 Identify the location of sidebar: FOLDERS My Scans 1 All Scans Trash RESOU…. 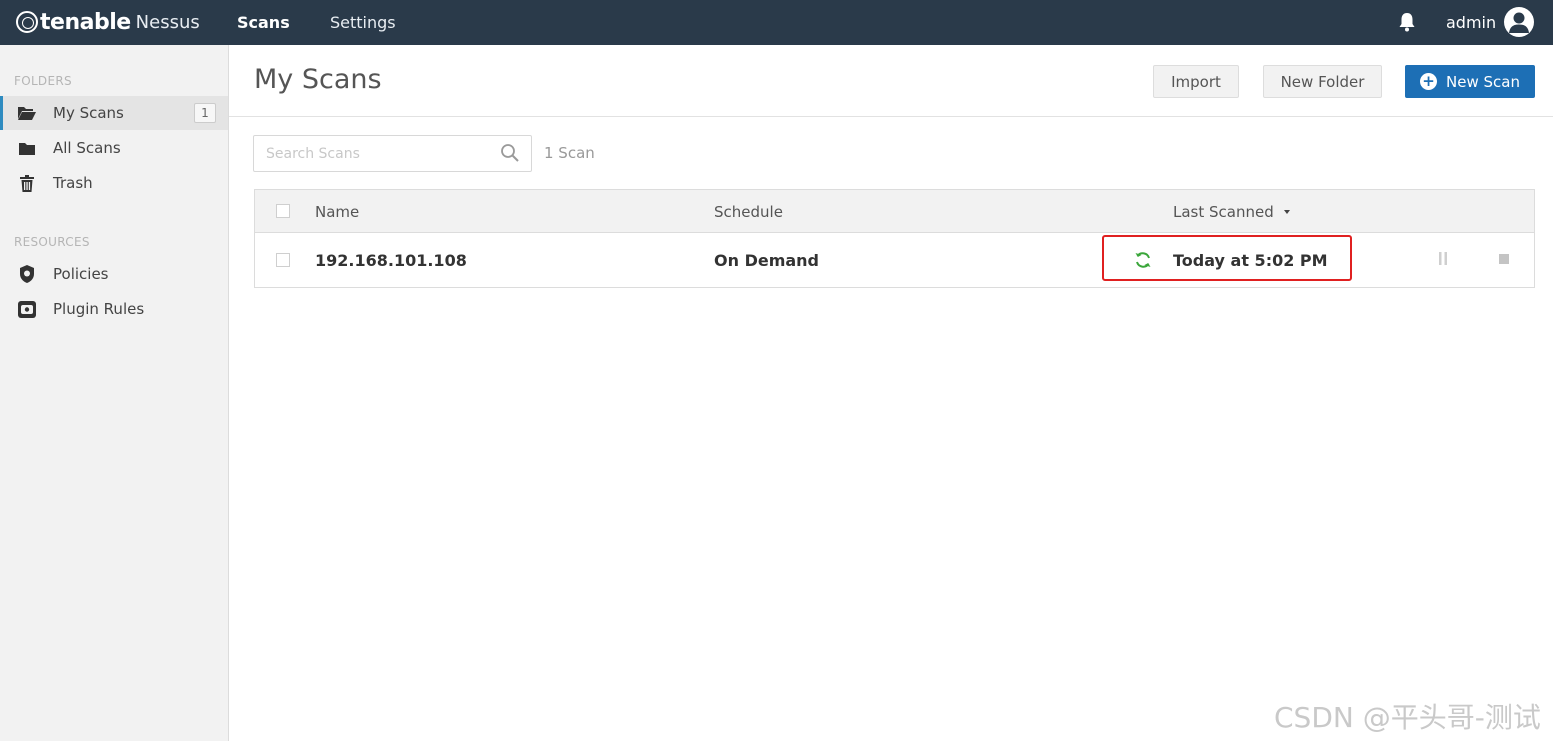
(114, 393).